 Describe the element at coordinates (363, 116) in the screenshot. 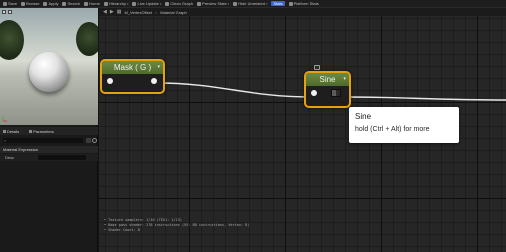

I see `tooltip-title: Sine` at that location.